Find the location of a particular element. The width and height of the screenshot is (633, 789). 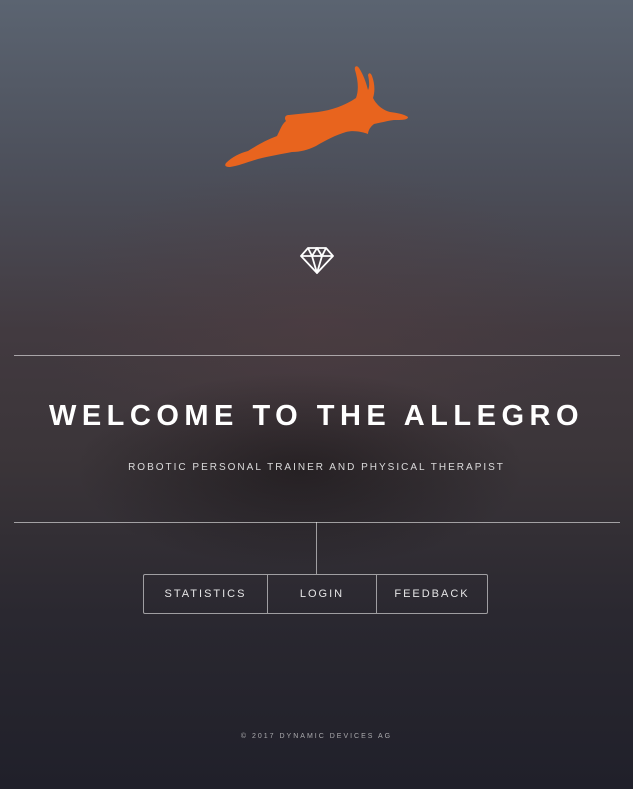

footer-copyright: © 2017 DYNAMIC DEVICES AG is located at coordinates (316, 736).